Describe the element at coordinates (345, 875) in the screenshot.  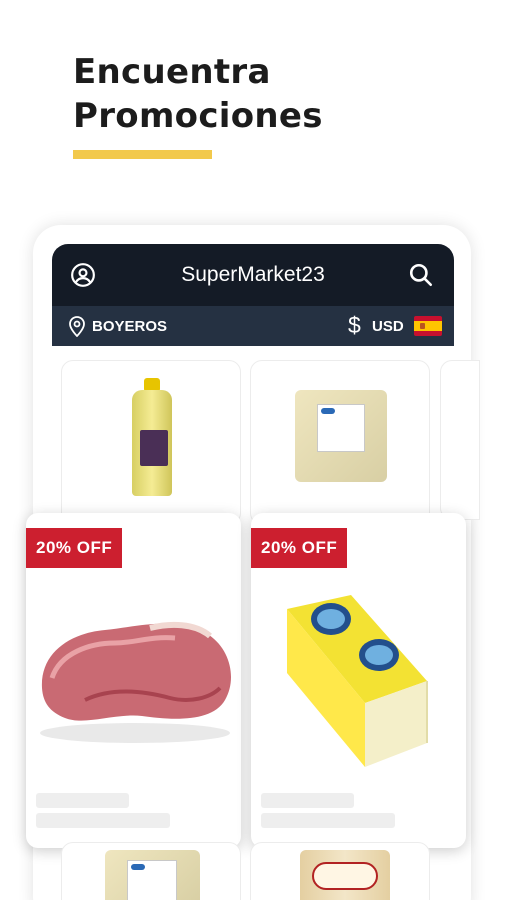
I see `fideos-bag-image` at that location.